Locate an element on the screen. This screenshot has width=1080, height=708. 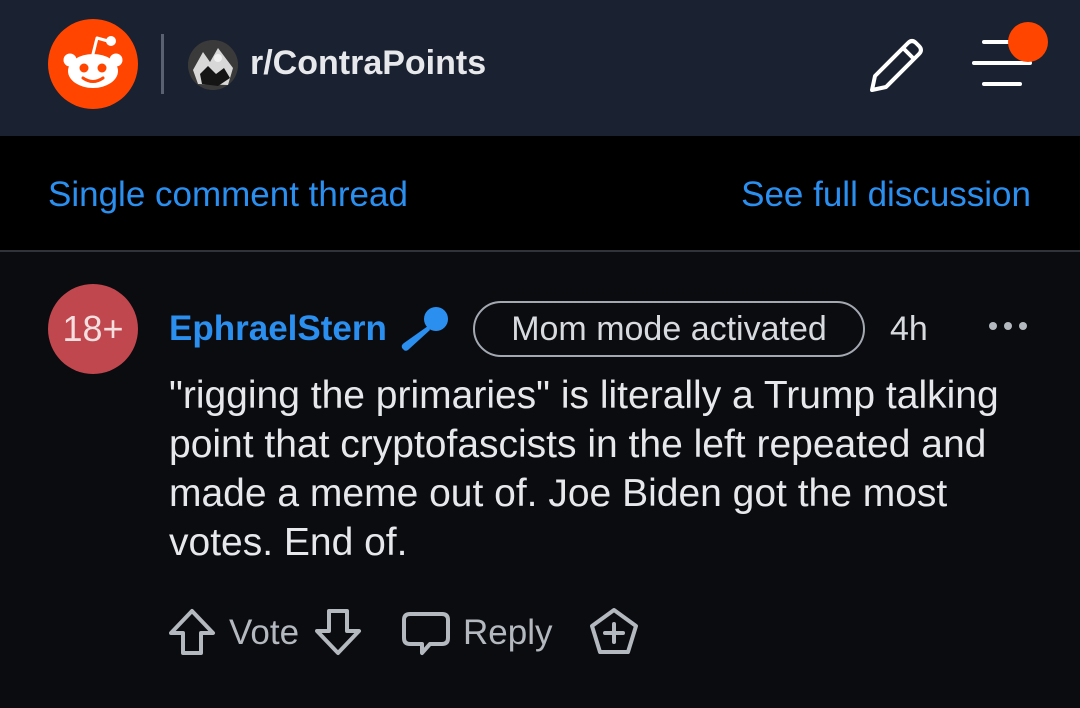
single-comment-thread-link: Single comment thread is located at coordinates (228, 195).